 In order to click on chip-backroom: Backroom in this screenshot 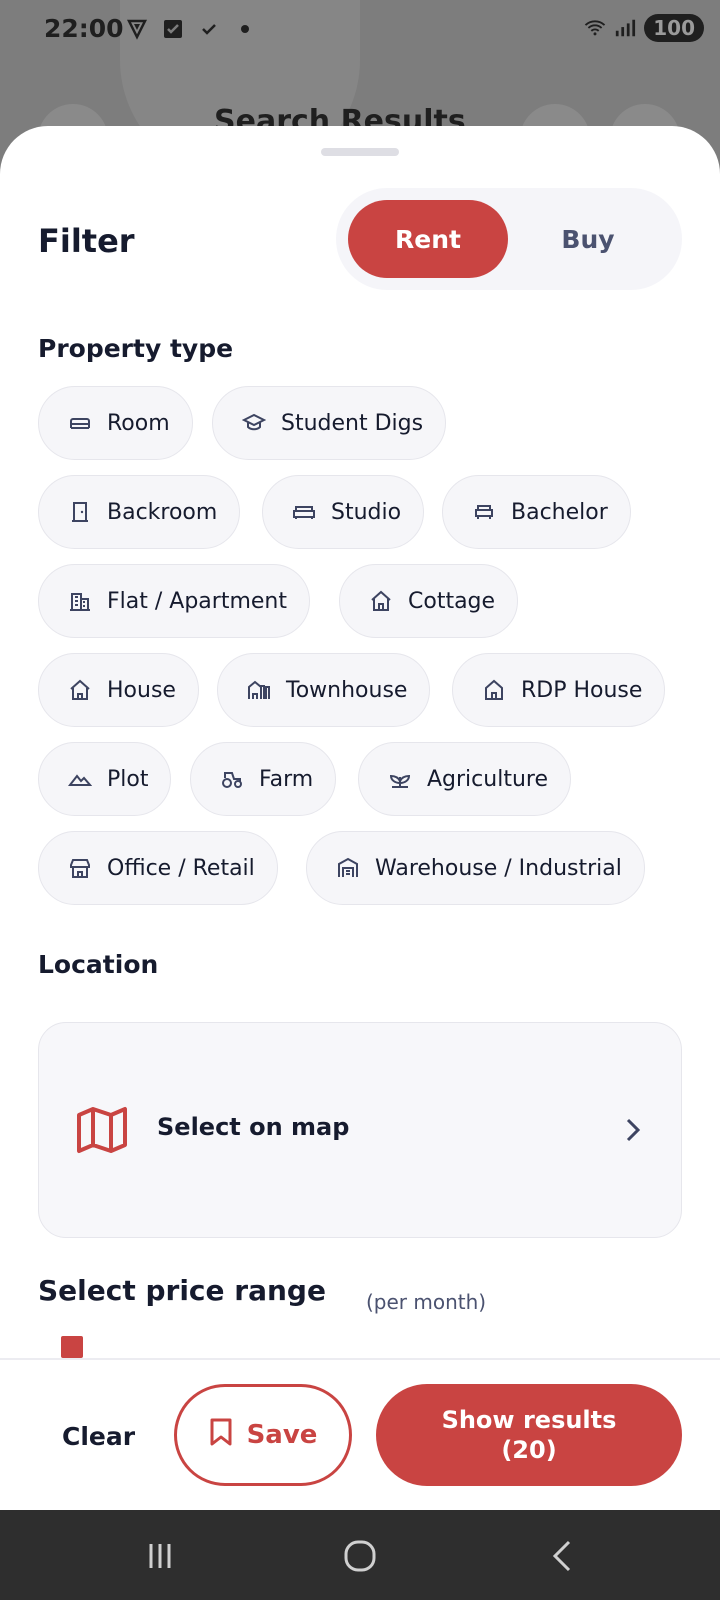, I will do `click(139, 512)`.